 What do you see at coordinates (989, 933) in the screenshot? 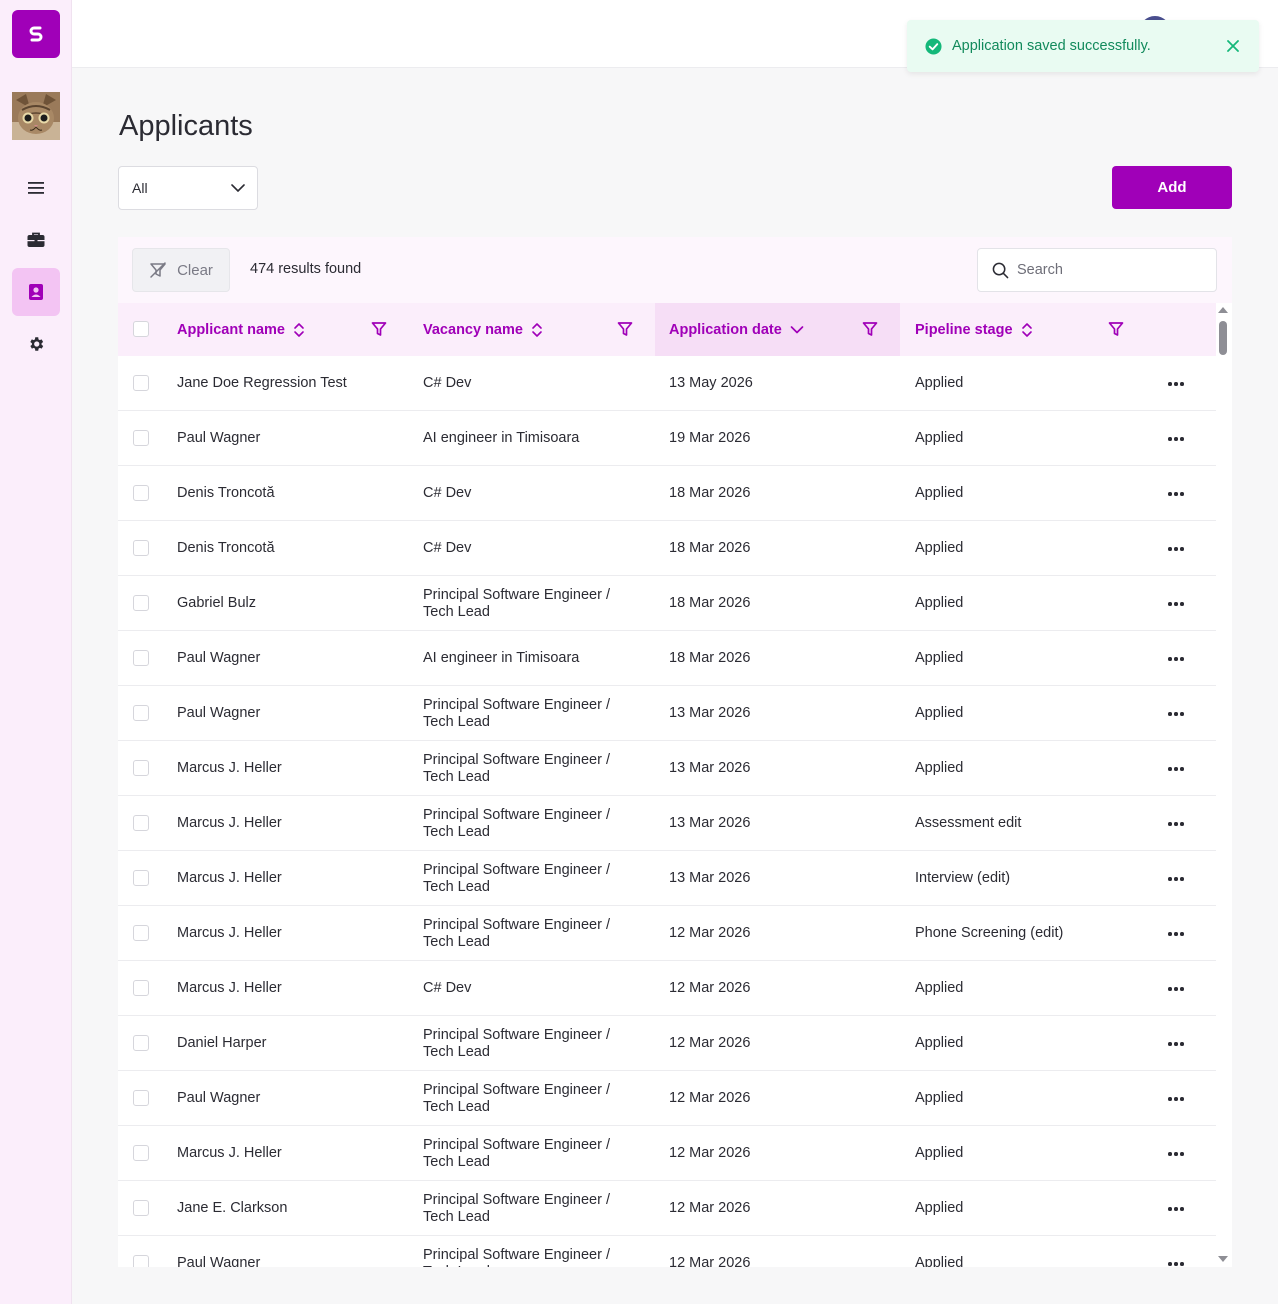
I see `pipeline-stage-cell: Phone Screening (edit)` at bounding box center [989, 933].